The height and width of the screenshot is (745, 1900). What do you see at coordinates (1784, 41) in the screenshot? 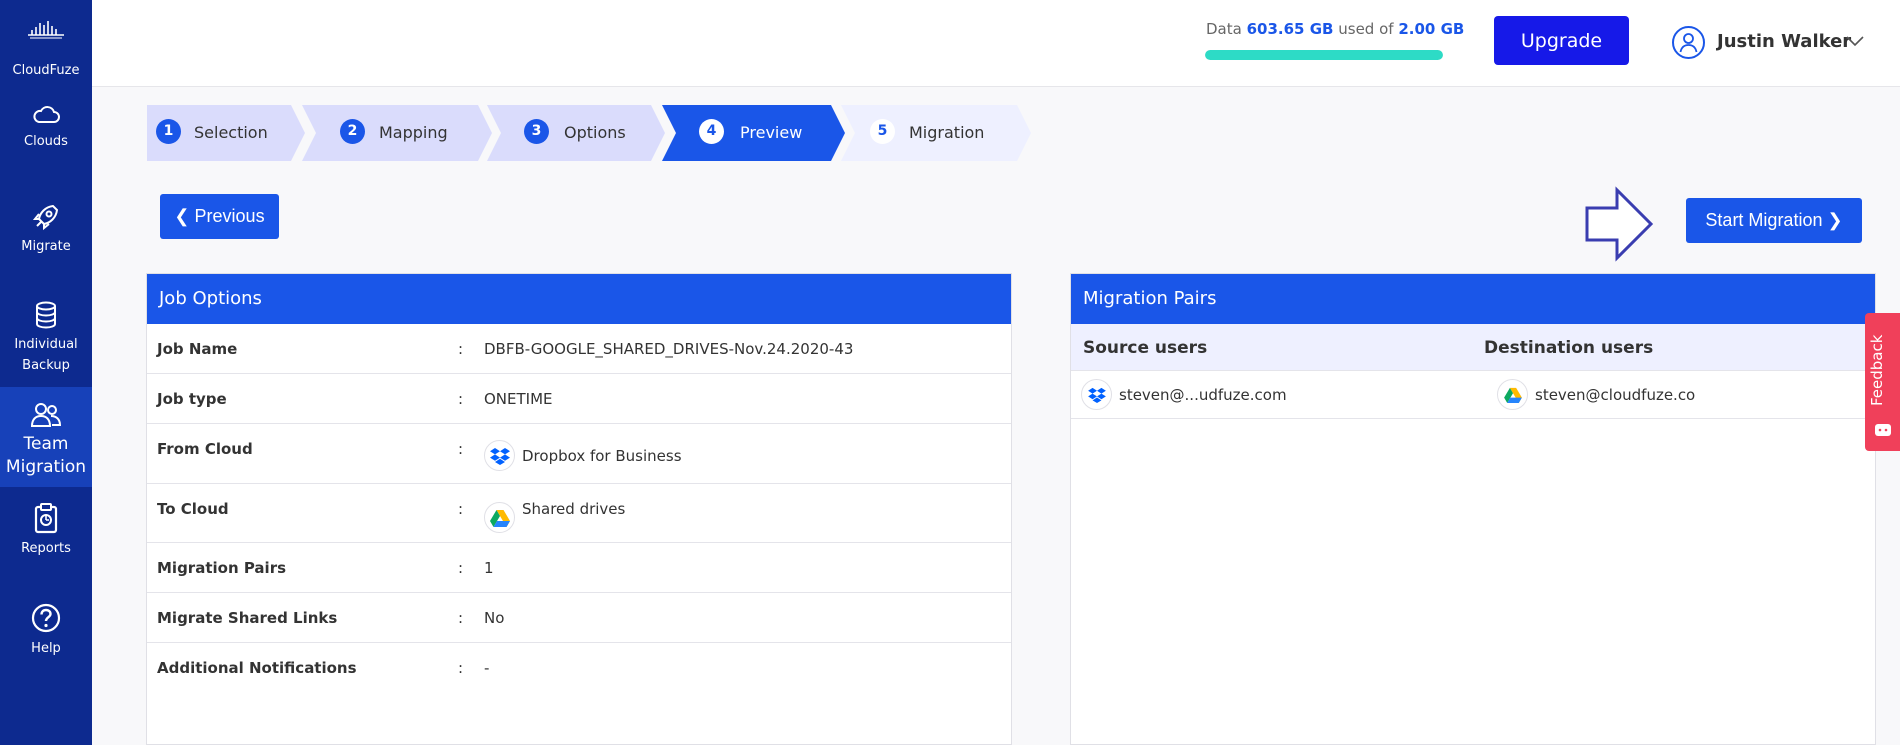
I see `user-name: Justin Walker` at bounding box center [1784, 41].